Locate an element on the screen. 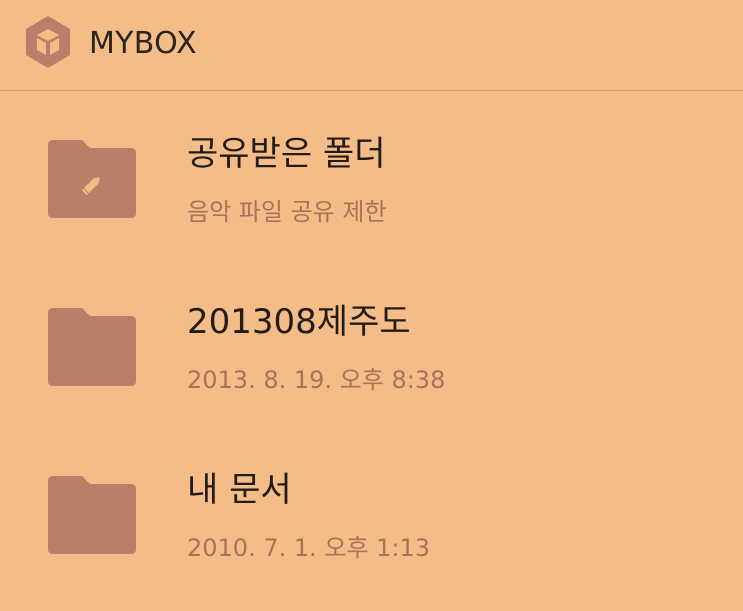  folder-detail: 음악 파일 공유 제한 is located at coordinates (287, 212).